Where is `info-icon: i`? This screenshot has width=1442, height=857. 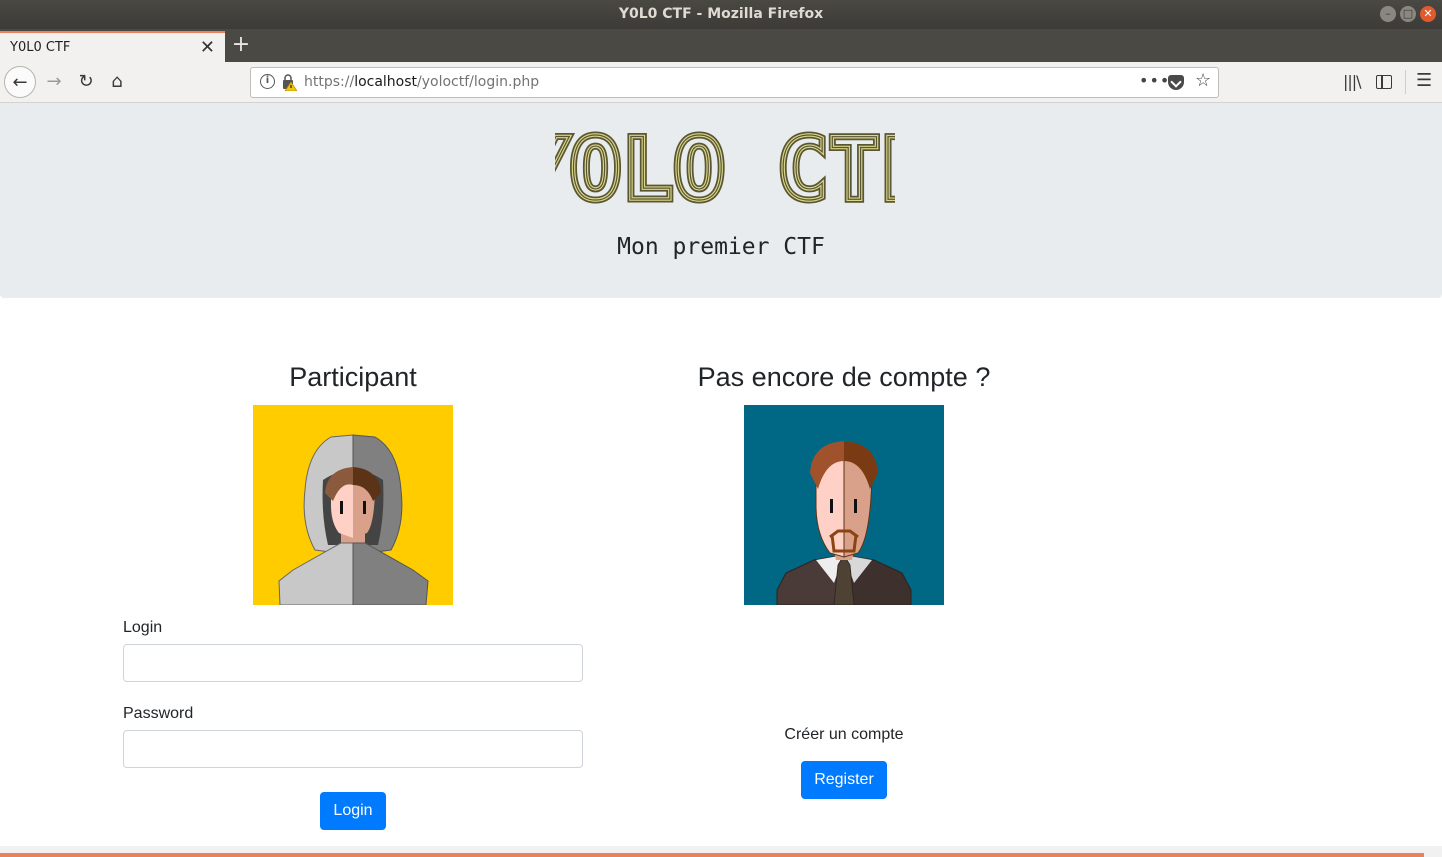
info-icon: i is located at coordinates (267, 81).